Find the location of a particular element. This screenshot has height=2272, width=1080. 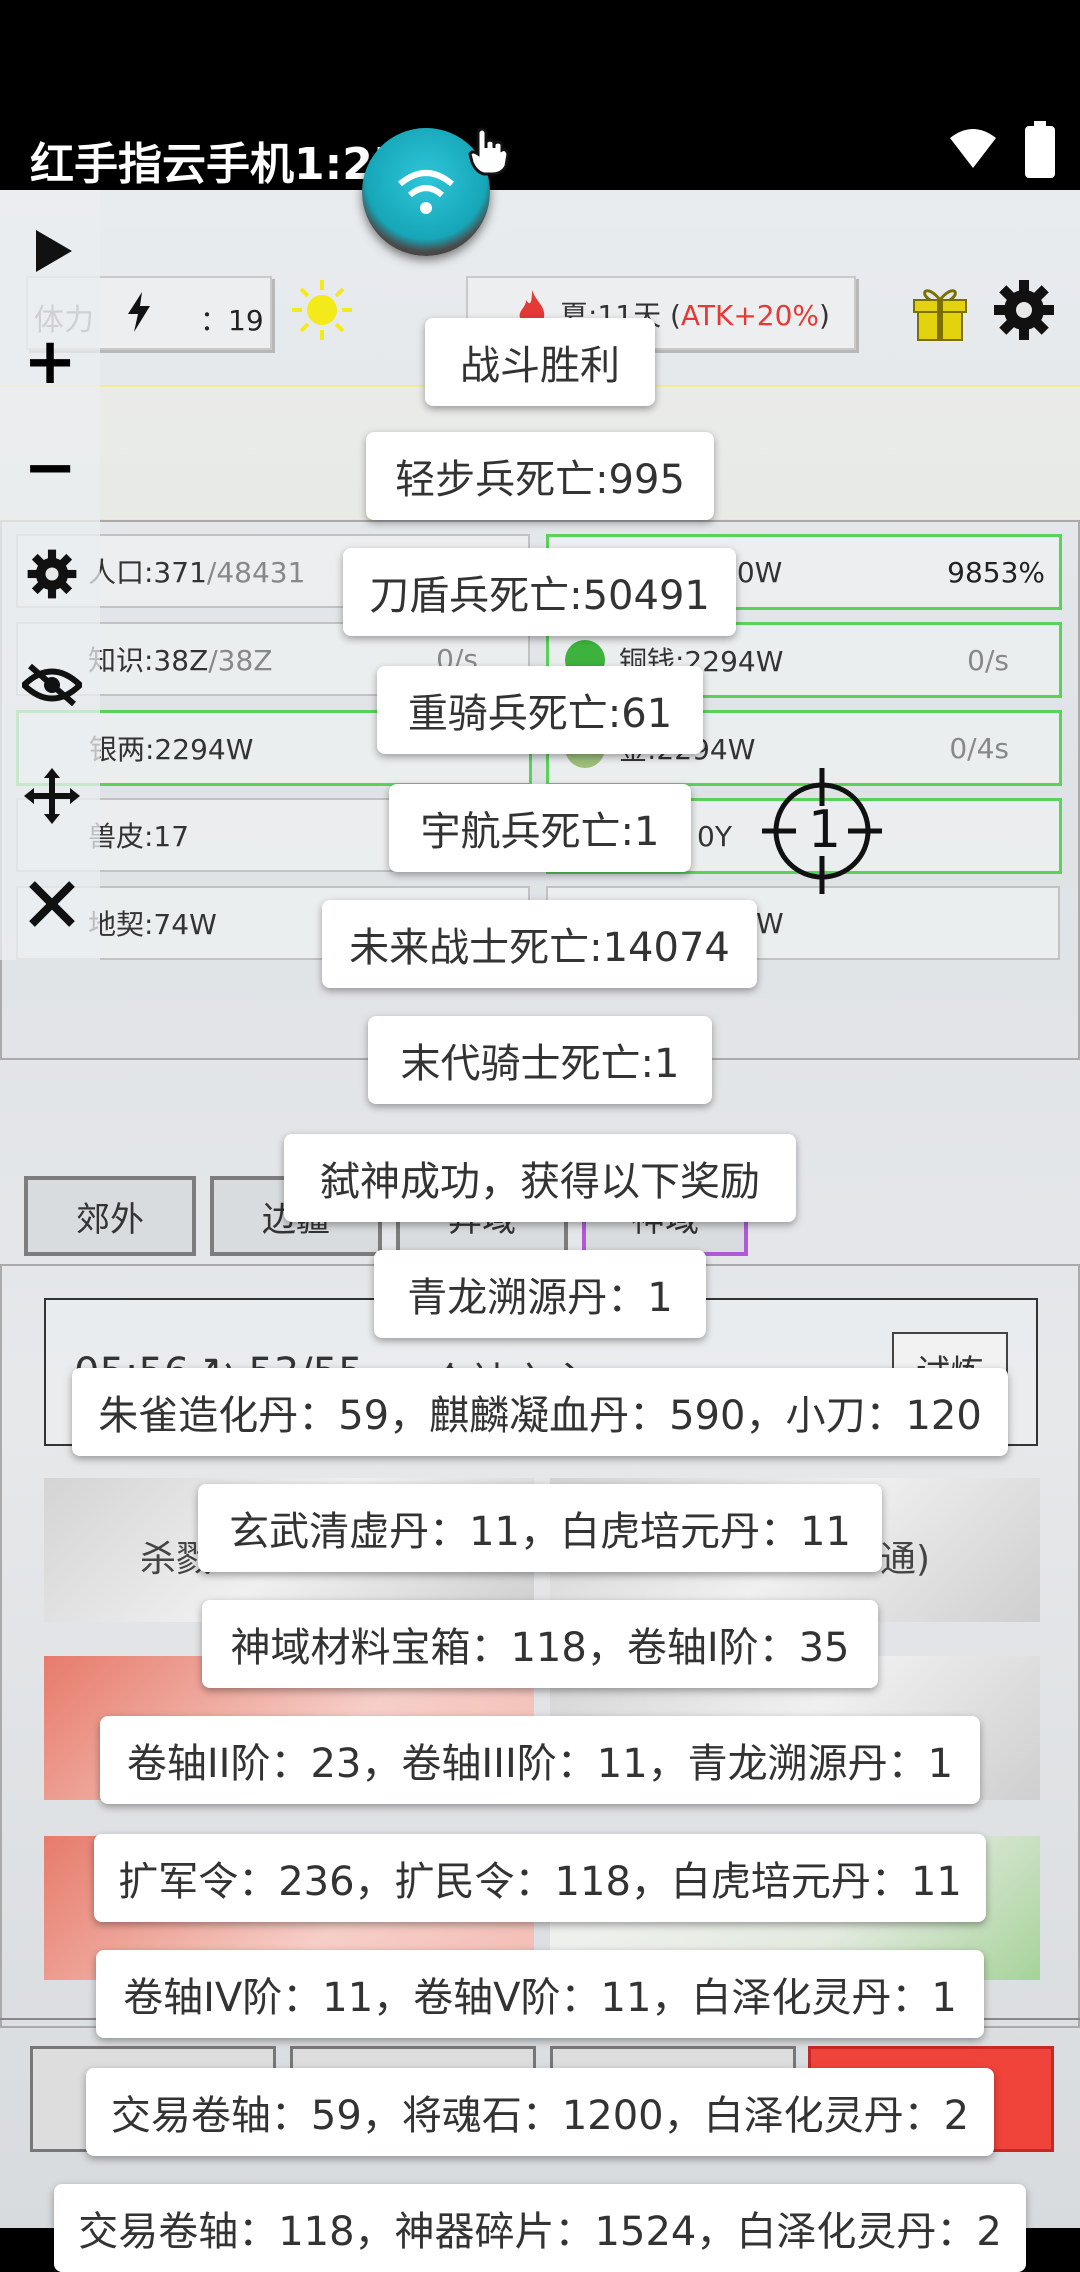

tab-suburb: 郊外 is located at coordinates (110, 1216).